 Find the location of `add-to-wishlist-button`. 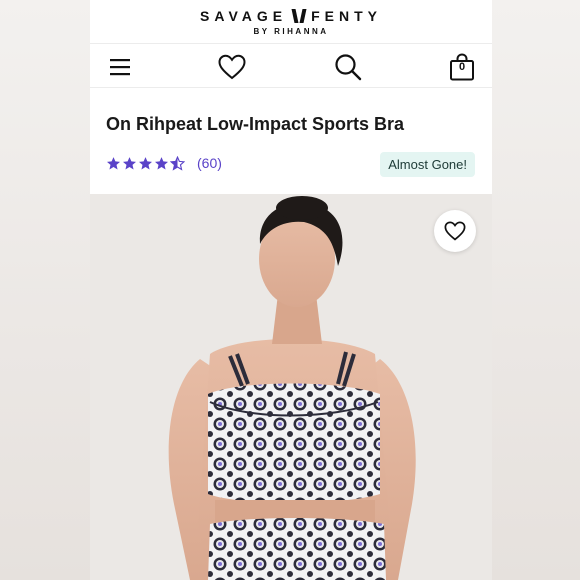

add-to-wishlist-button is located at coordinates (455, 231).